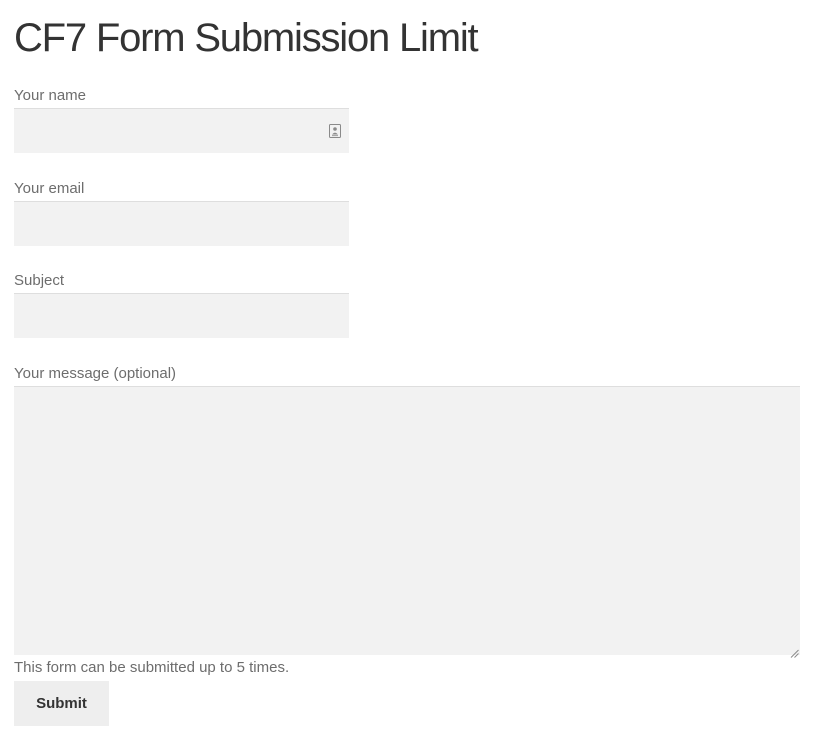  Describe the element at coordinates (95, 373) in the screenshot. I see `your-message-label: Your message (optional)` at that location.